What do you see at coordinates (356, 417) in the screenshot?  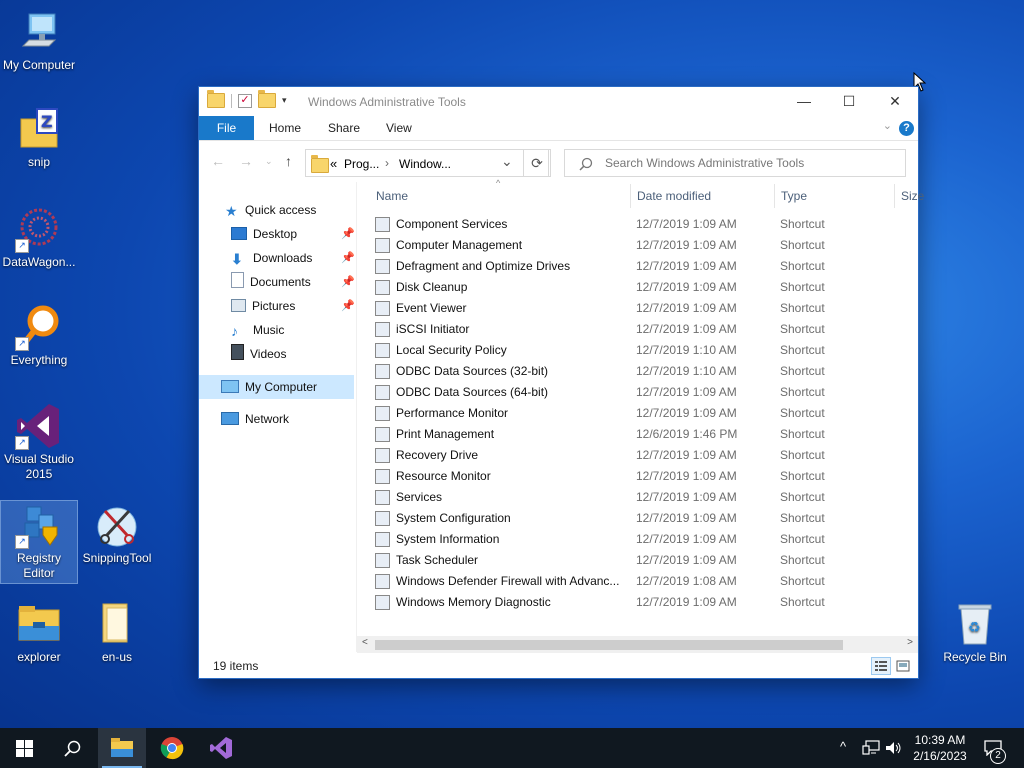 I see `pane-divider` at bounding box center [356, 417].